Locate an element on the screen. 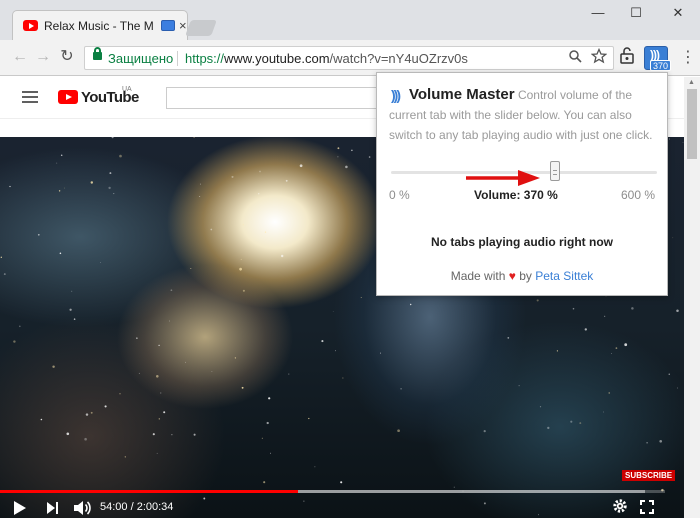  subscribe-watermark: SUBSCRIBE is located at coordinates (649, 475).